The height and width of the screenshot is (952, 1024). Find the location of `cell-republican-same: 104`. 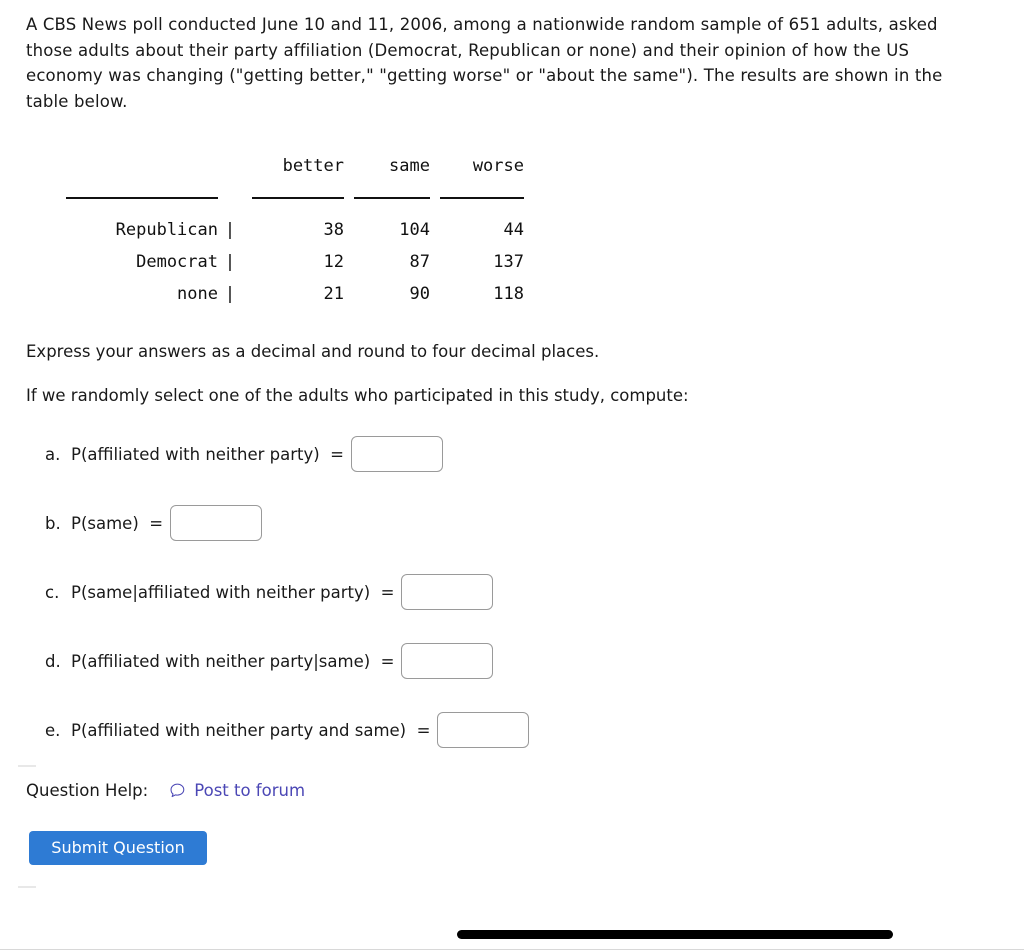

cell-republican-same: 104 is located at coordinates (414, 230).